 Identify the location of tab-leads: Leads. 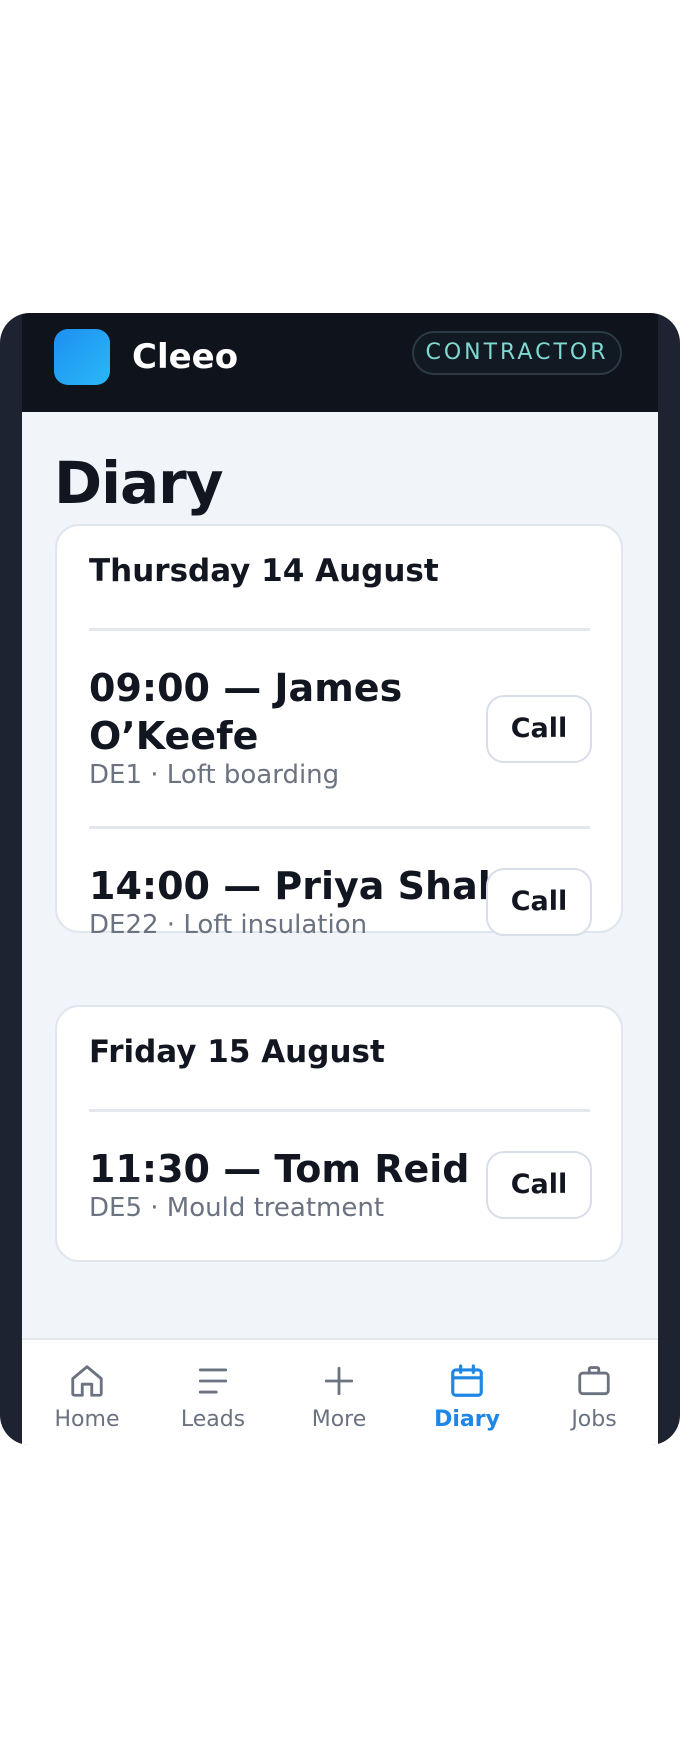
(213, 1392).